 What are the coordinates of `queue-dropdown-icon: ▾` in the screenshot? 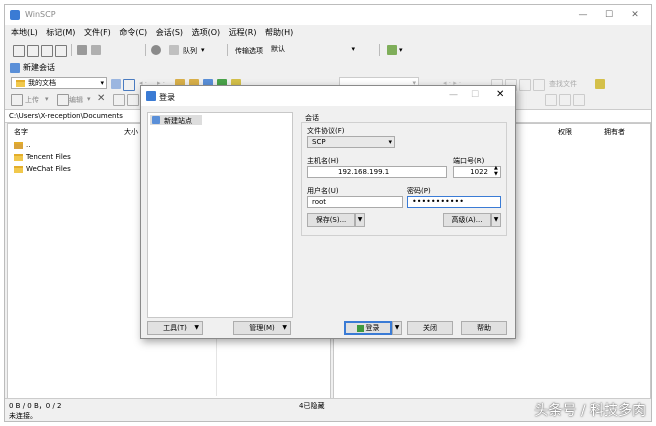 It's located at (203, 50).